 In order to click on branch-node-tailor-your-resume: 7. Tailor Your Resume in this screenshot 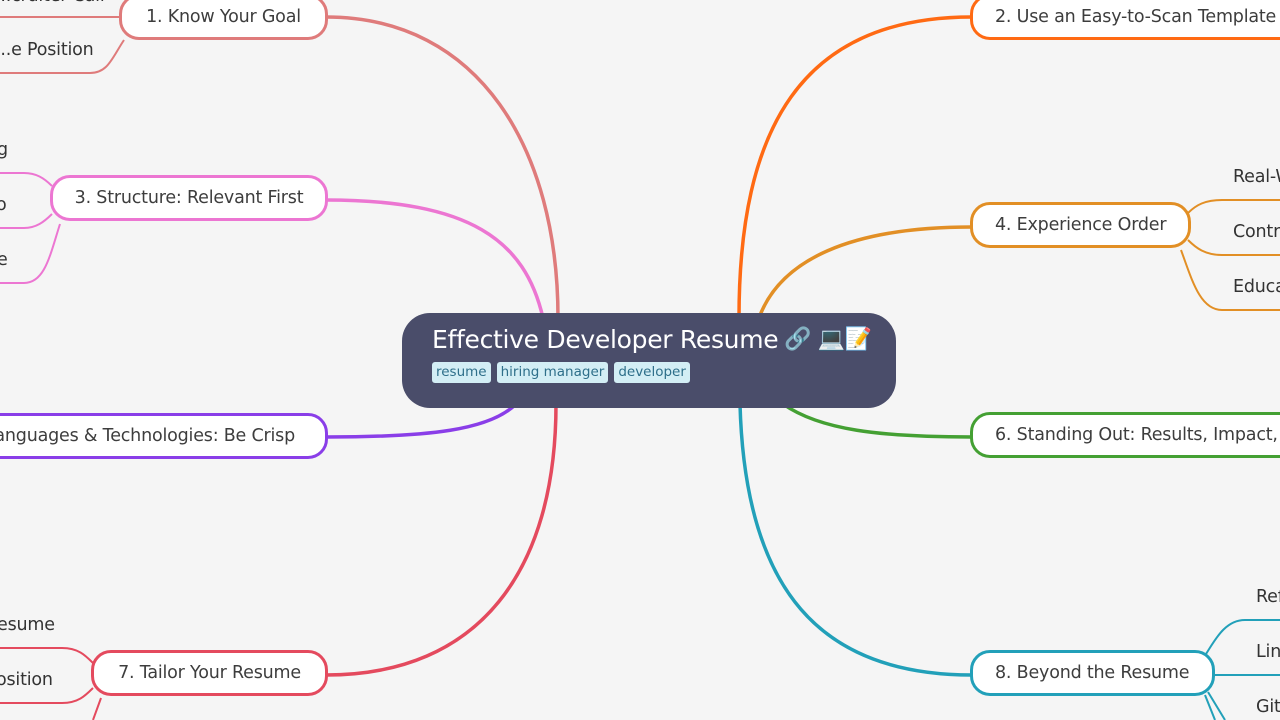, I will do `click(209, 673)`.